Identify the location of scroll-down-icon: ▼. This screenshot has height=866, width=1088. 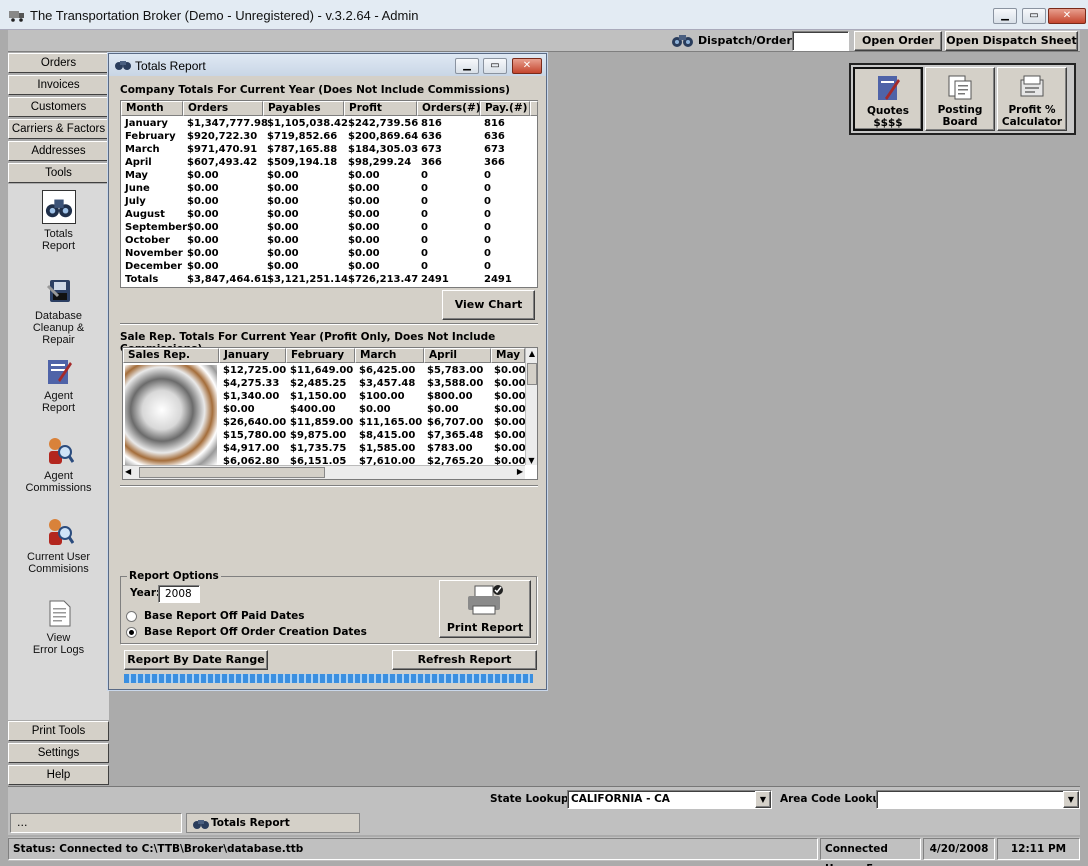
(531, 460).